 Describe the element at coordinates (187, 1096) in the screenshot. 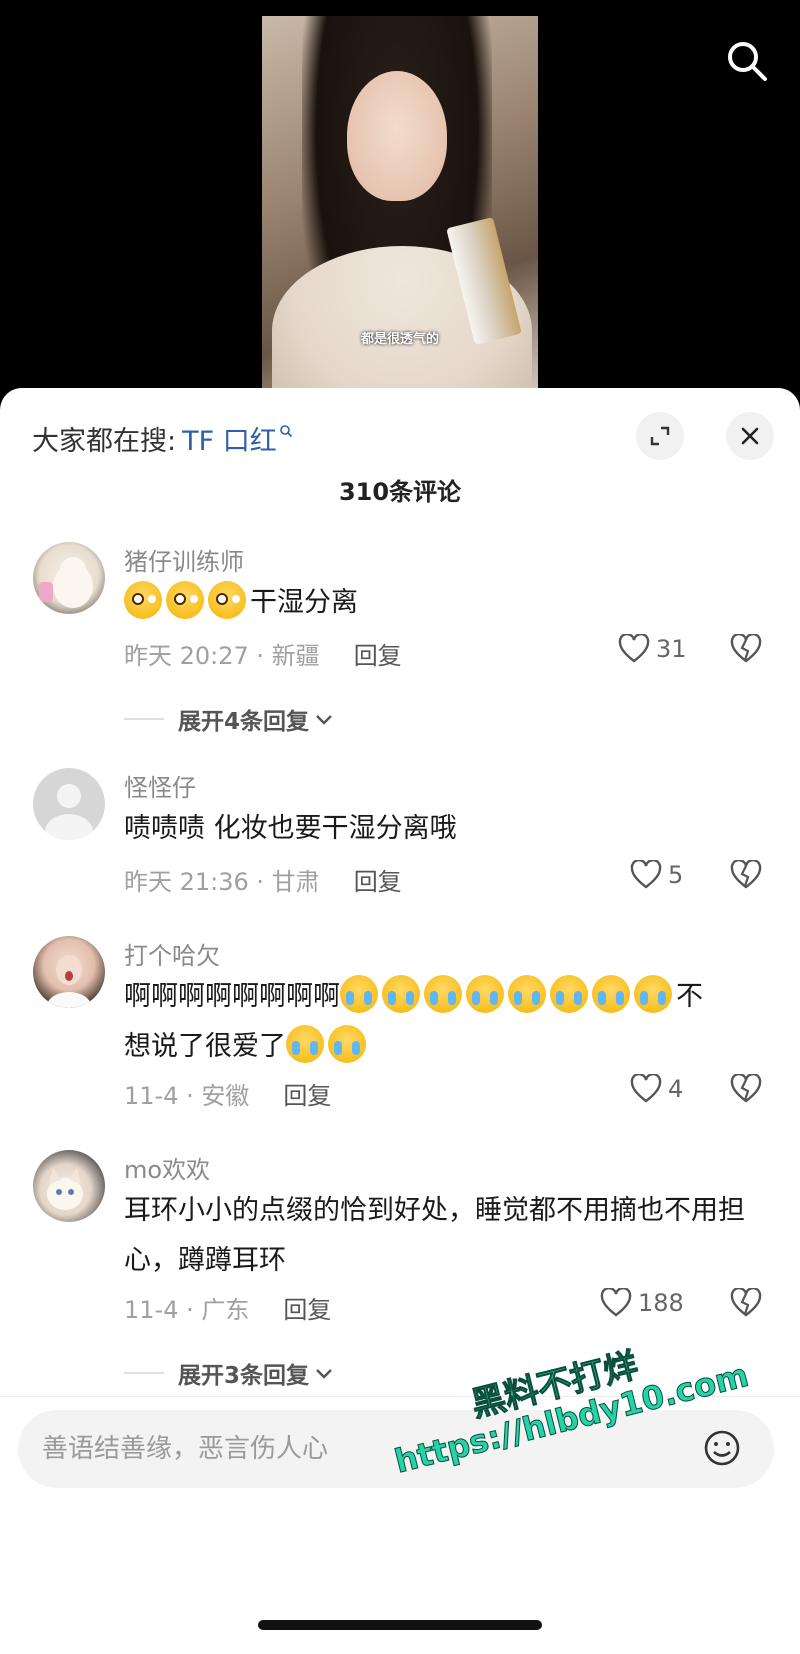

I see `comment-time-location: 11-4 · 安徽` at that location.